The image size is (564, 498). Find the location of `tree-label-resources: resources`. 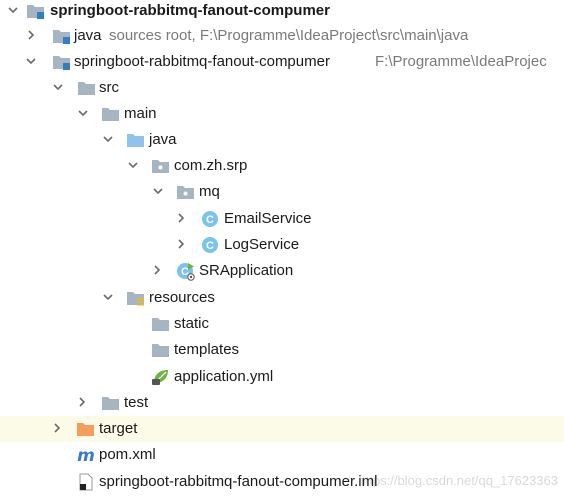

tree-label-resources: resources is located at coordinates (182, 297).